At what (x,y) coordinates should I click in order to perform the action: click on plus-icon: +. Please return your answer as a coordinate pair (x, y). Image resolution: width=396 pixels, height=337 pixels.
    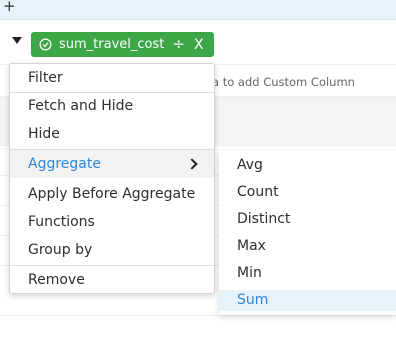
    Looking at the image, I should click on (9, 7).